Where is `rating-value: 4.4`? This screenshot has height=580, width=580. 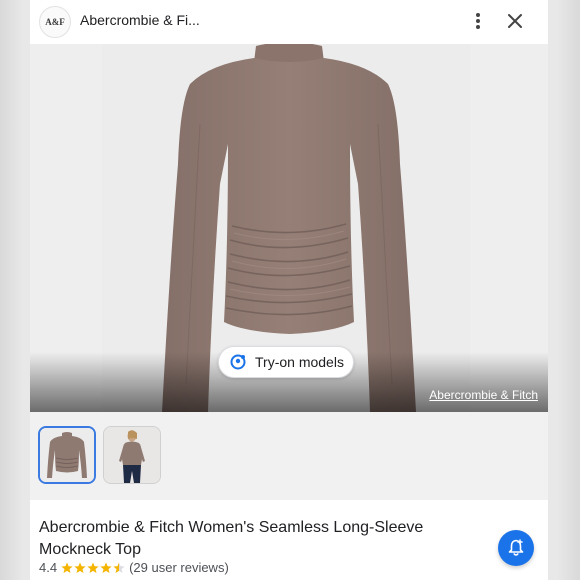
rating-value: 4.4 is located at coordinates (48, 567).